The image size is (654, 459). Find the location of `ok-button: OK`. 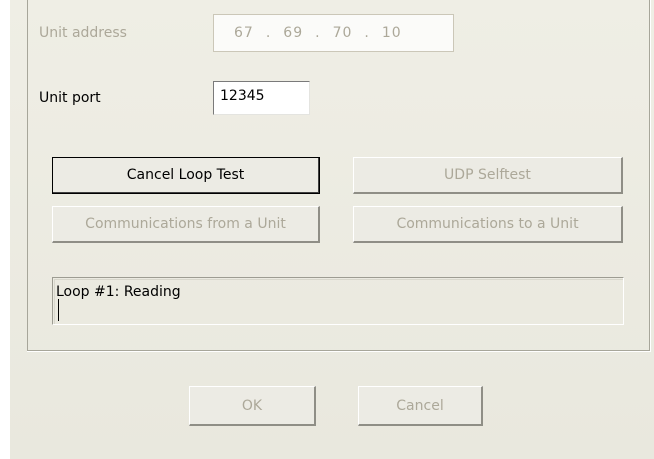

ok-button: OK is located at coordinates (252, 406).